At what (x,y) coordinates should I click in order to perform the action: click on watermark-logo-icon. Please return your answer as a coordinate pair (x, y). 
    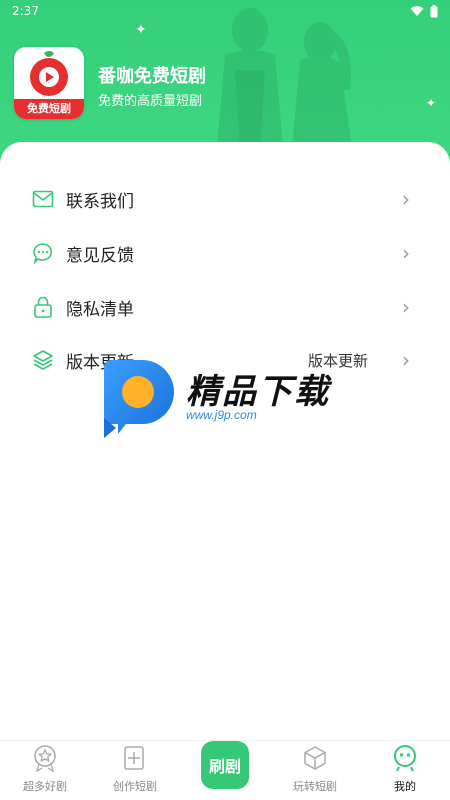
    Looking at the image, I should click on (139, 399).